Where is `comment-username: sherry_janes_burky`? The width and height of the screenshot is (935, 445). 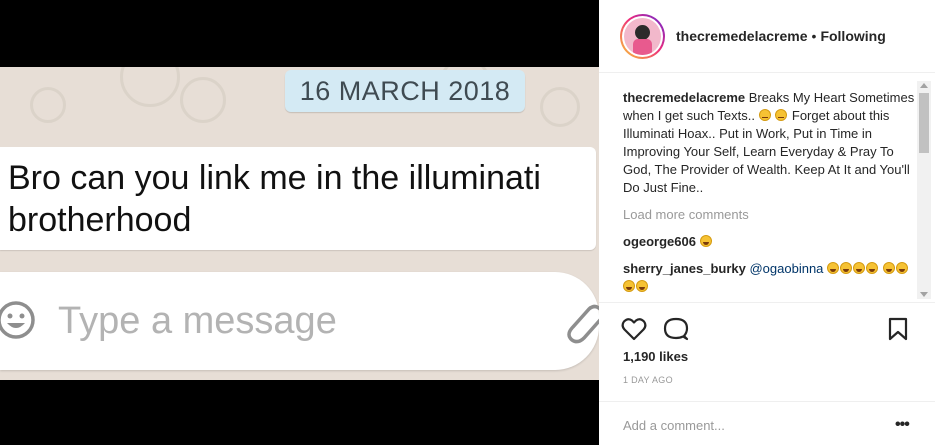
comment-username: sherry_janes_burky is located at coordinates (684, 268).